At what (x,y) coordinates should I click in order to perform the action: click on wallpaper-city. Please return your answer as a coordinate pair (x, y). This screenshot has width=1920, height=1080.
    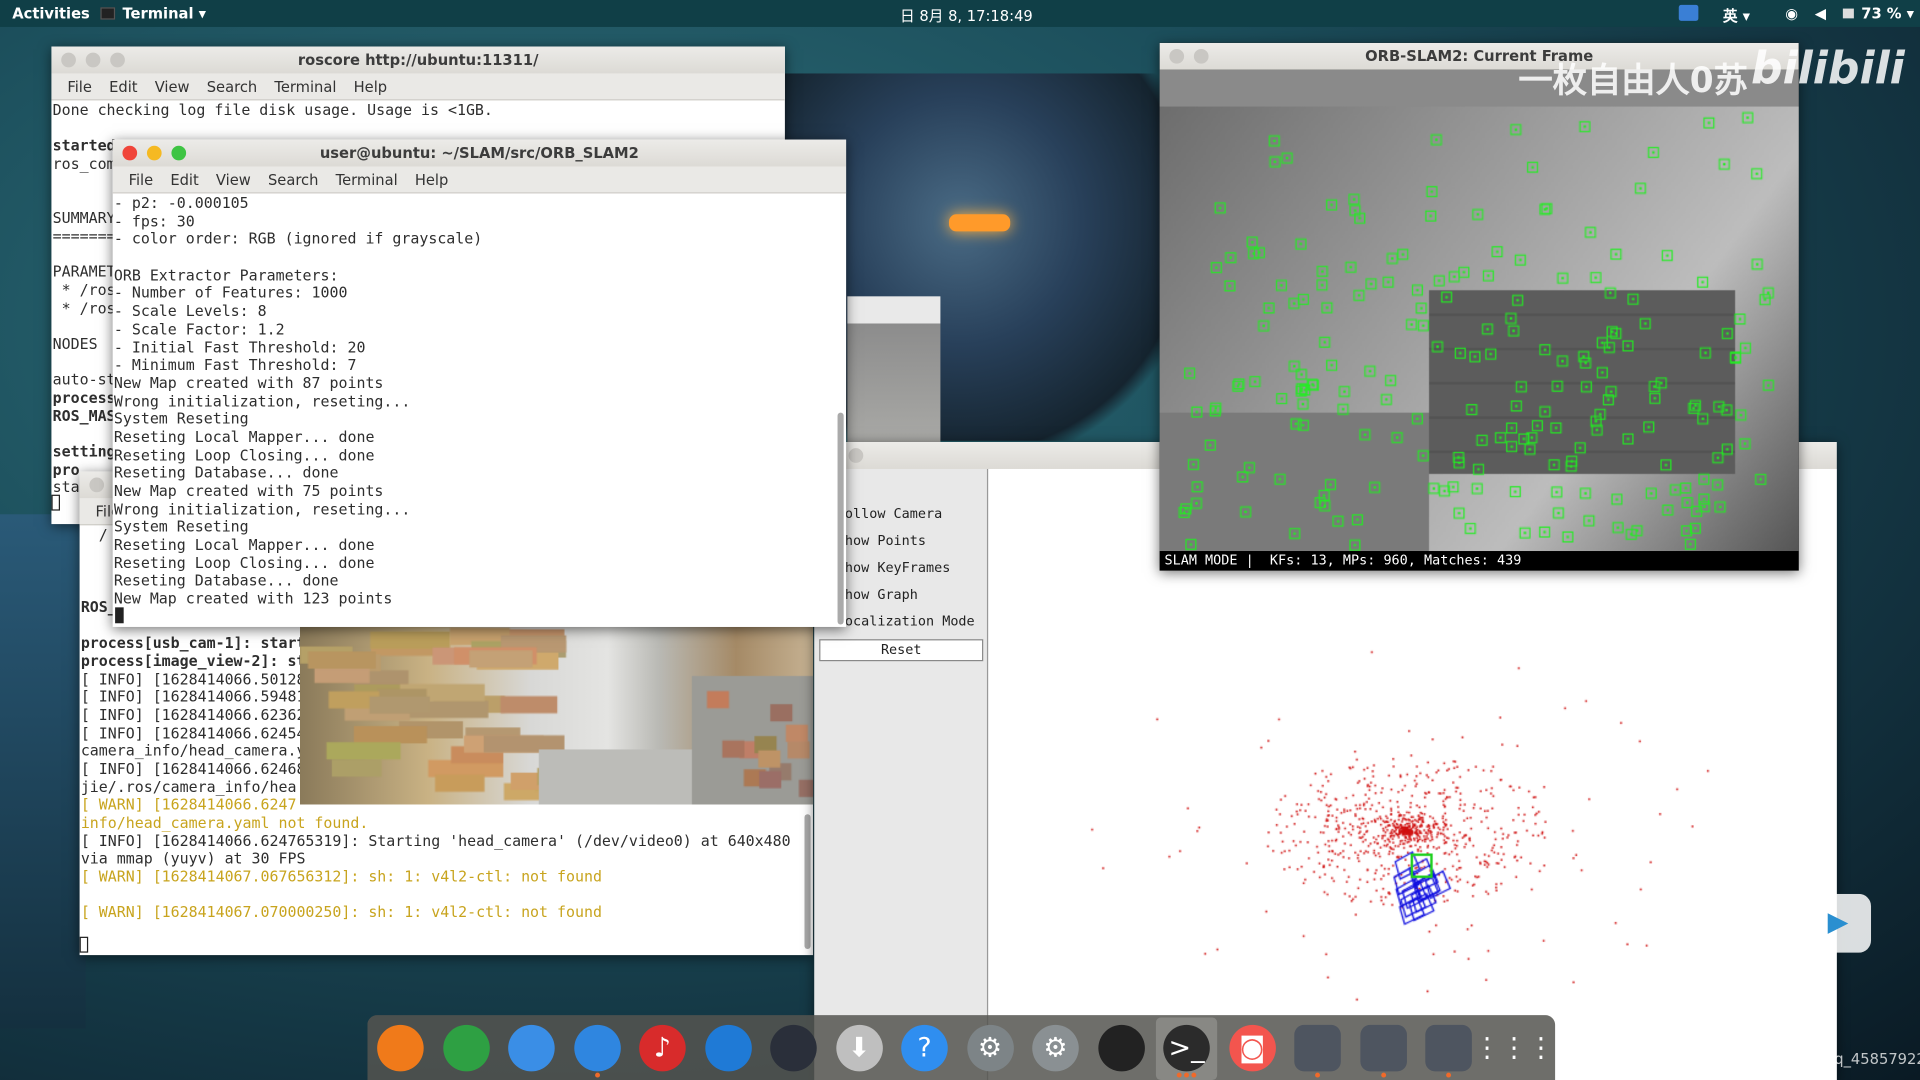
    Looking at the image, I should click on (43, 771).